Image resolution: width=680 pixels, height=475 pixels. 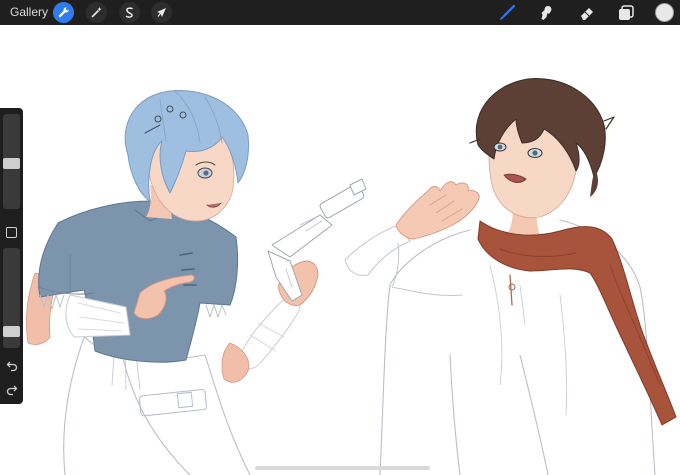 I want to click on smudge-icon, so click(x=547, y=13).